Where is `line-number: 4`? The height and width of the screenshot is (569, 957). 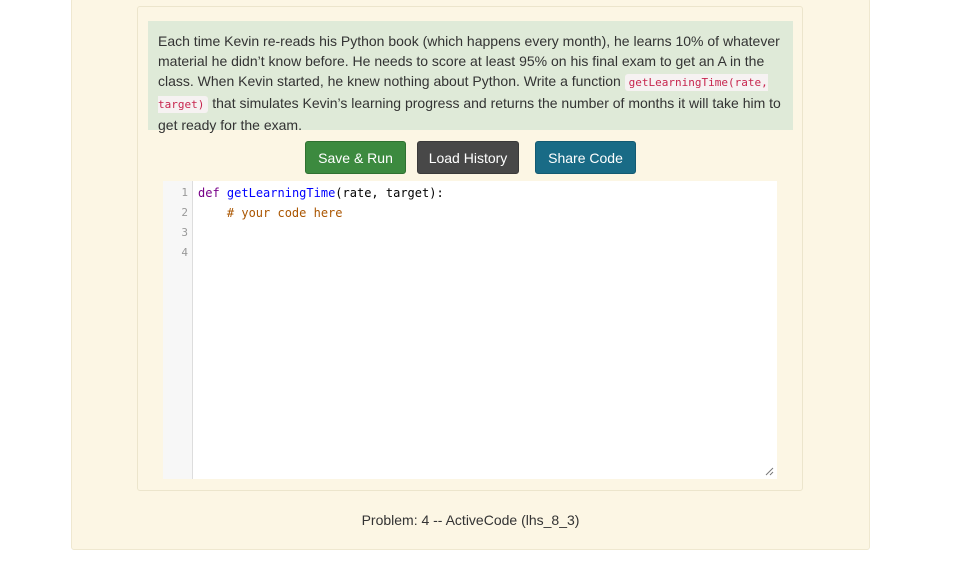
line-number: 4 is located at coordinates (184, 252).